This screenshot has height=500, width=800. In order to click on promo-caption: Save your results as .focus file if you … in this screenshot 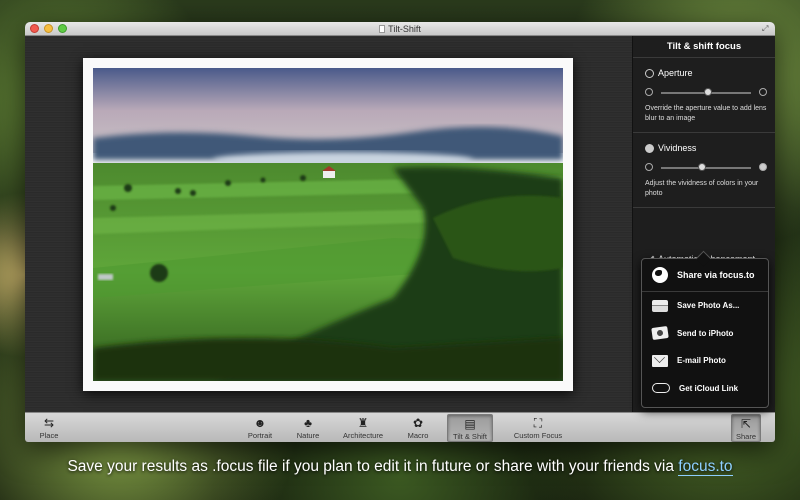, I will do `click(400, 467)`.